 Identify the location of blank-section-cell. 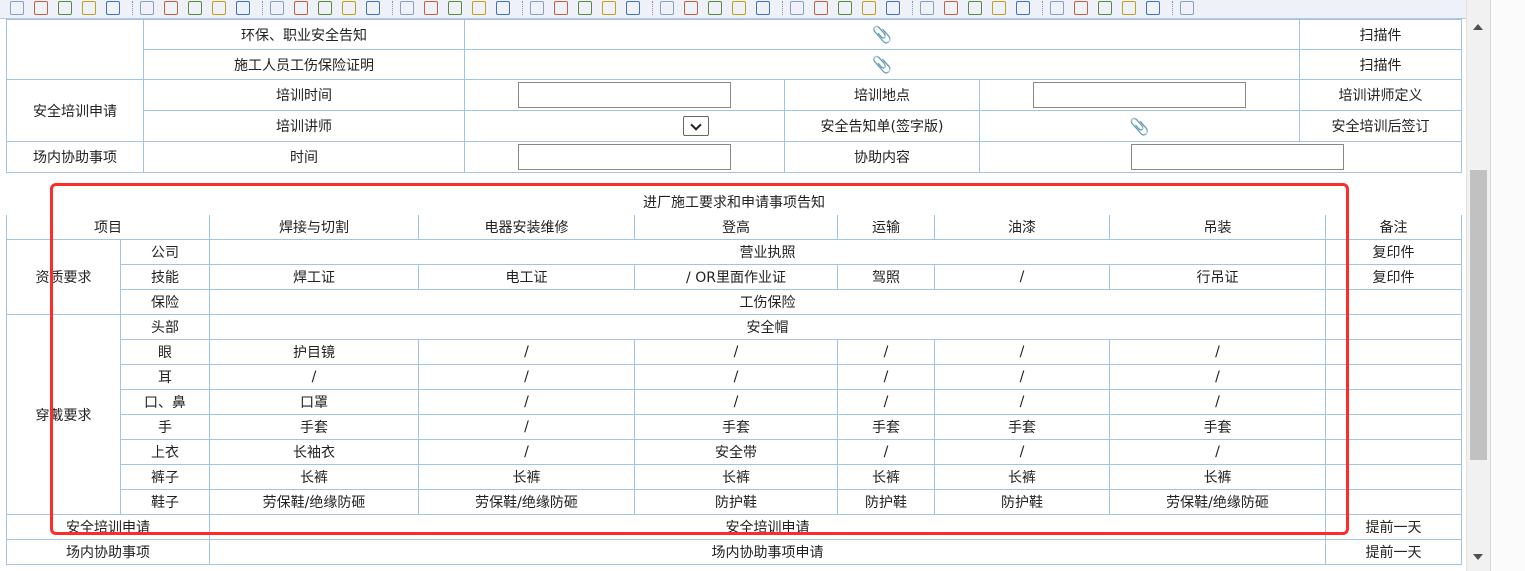
(75, 49).